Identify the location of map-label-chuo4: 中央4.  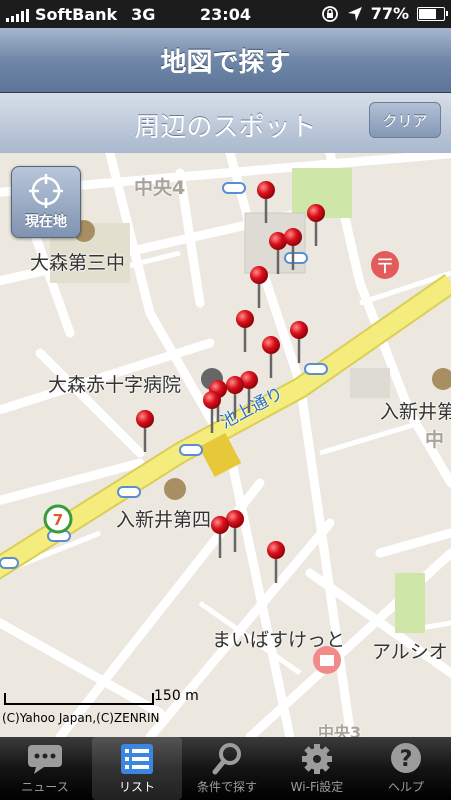
(160, 188).